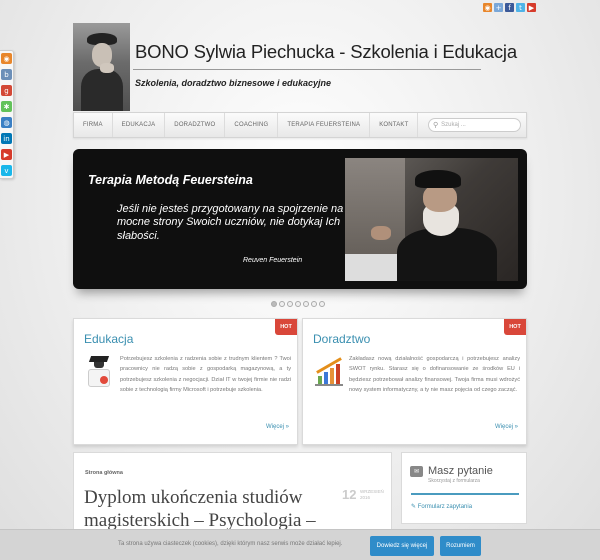 Image resolution: width=600 pixels, height=560 pixels. Describe the element at coordinates (108, 339) in the screenshot. I see `card-title: Edukacja` at that location.